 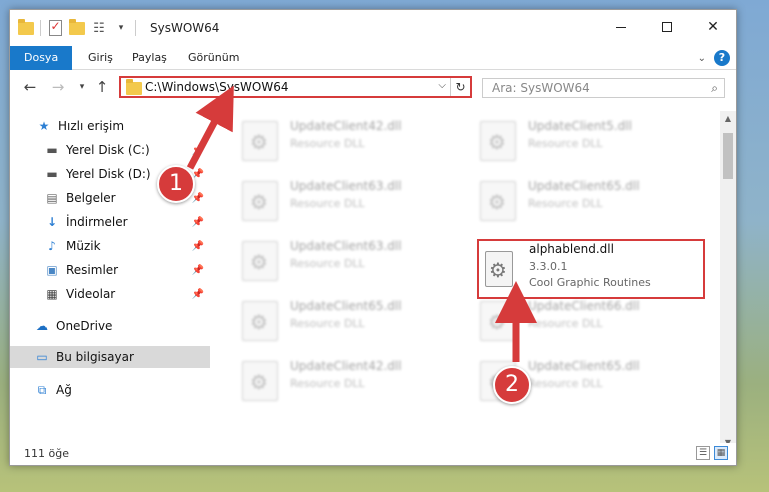 I want to click on download-icon: ↓, so click(x=52, y=222).